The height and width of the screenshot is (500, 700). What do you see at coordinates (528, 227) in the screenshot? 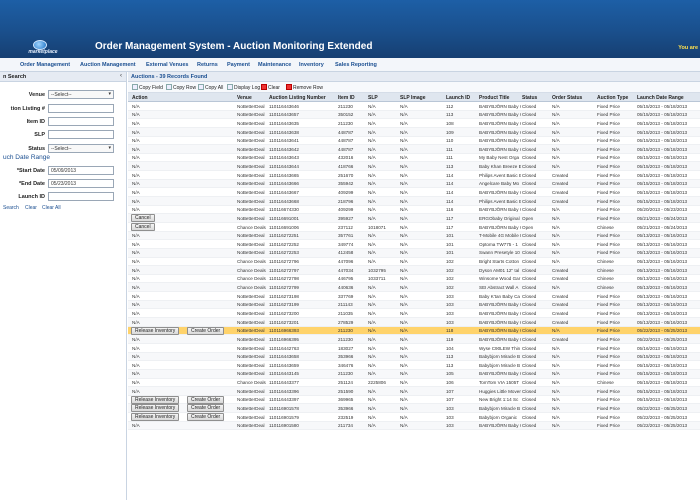
I see `cell-status: Open` at bounding box center [528, 227].